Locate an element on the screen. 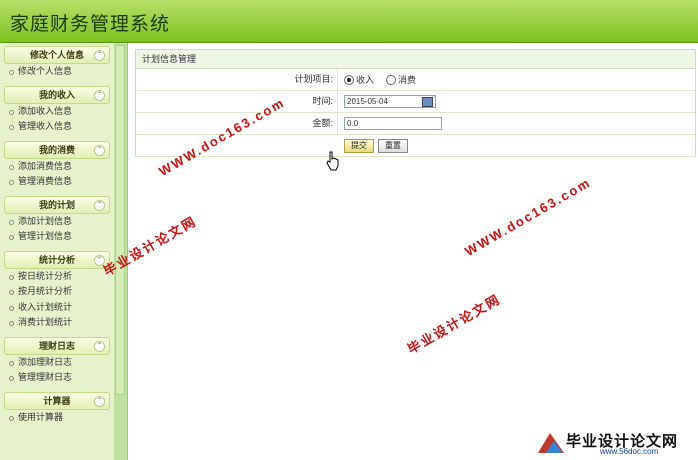 Image resolution: width=698 pixels, height=460 pixels. form-row-time: 时间: 2015-05-04 is located at coordinates (415, 102).